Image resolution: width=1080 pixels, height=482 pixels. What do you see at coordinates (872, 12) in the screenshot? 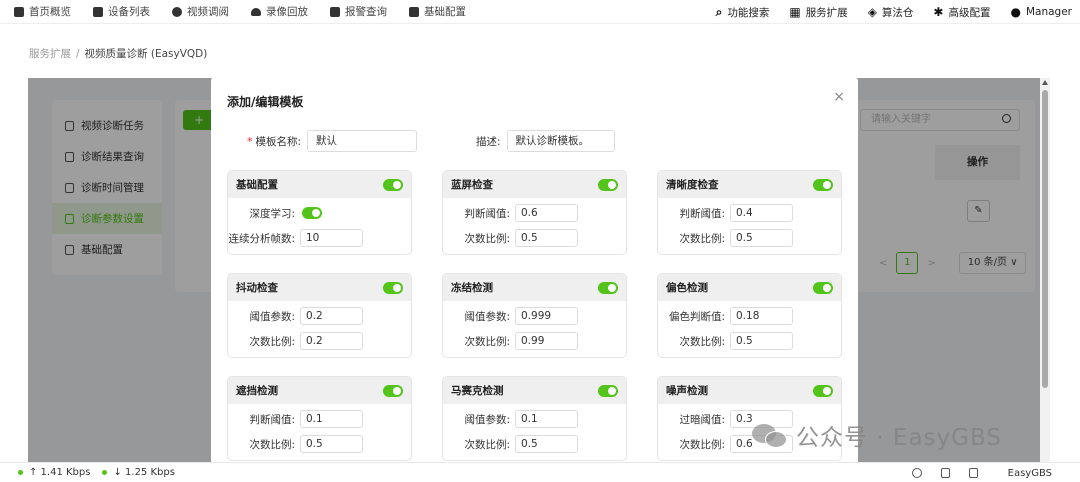
I see `dropbox-icon: ◈` at bounding box center [872, 12].